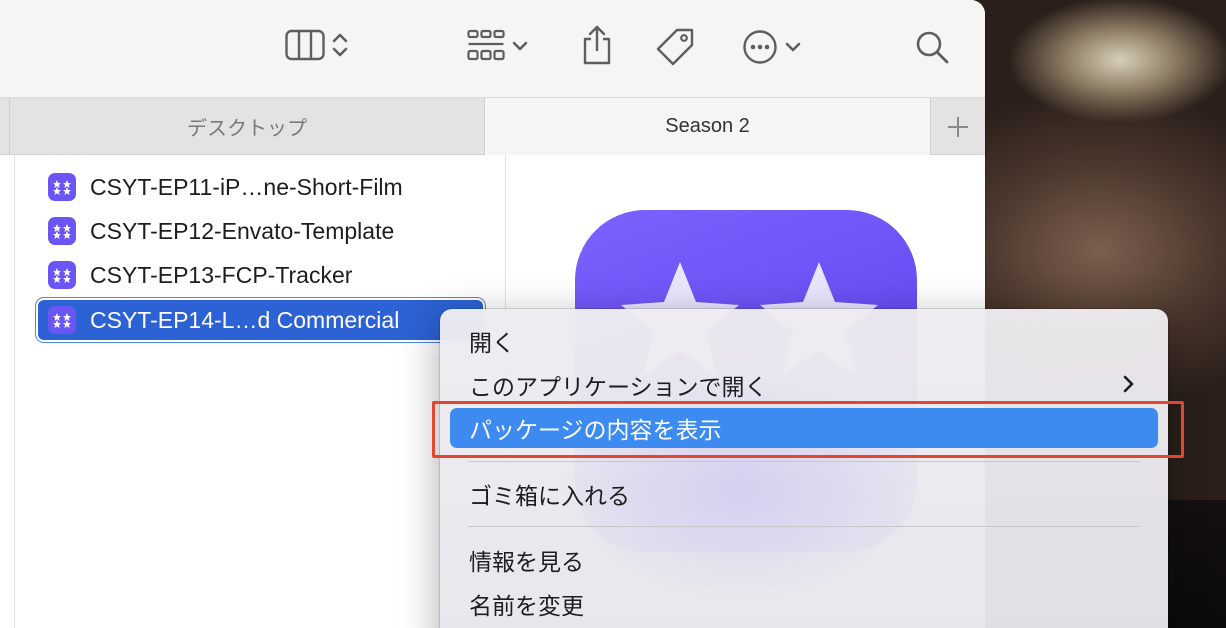  What do you see at coordinates (760, 47) in the screenshot?
I see `ellipsis-circle-icon` at bounding box center [760, 47].